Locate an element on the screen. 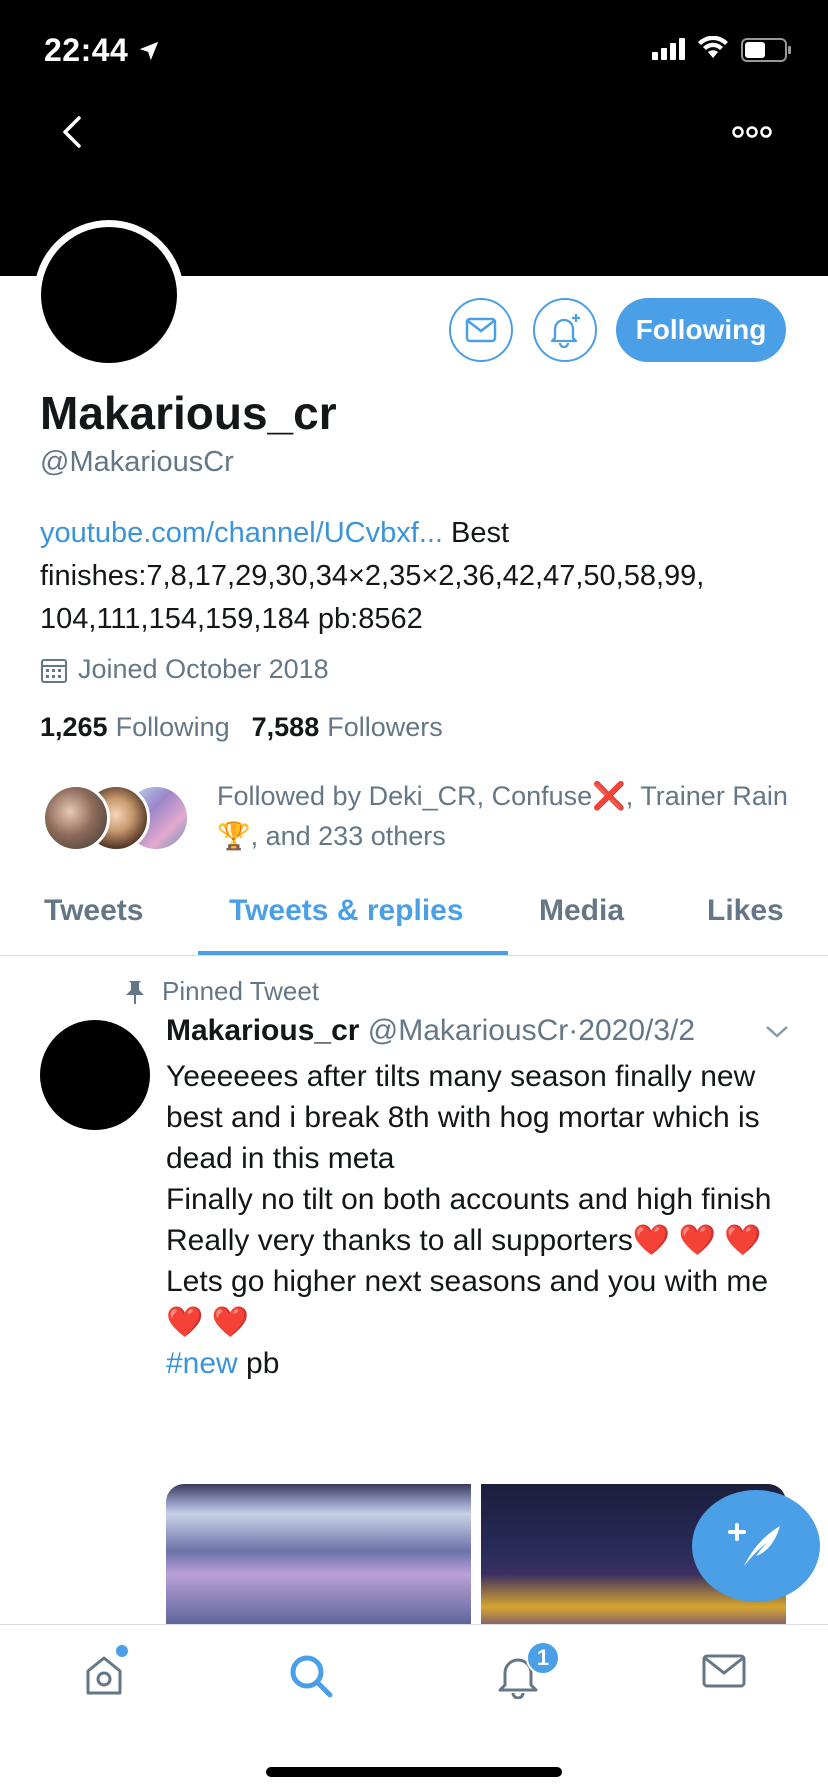 The width and height of the screenshot is (828, 1792). message-button is located at coordinates (481, 330).